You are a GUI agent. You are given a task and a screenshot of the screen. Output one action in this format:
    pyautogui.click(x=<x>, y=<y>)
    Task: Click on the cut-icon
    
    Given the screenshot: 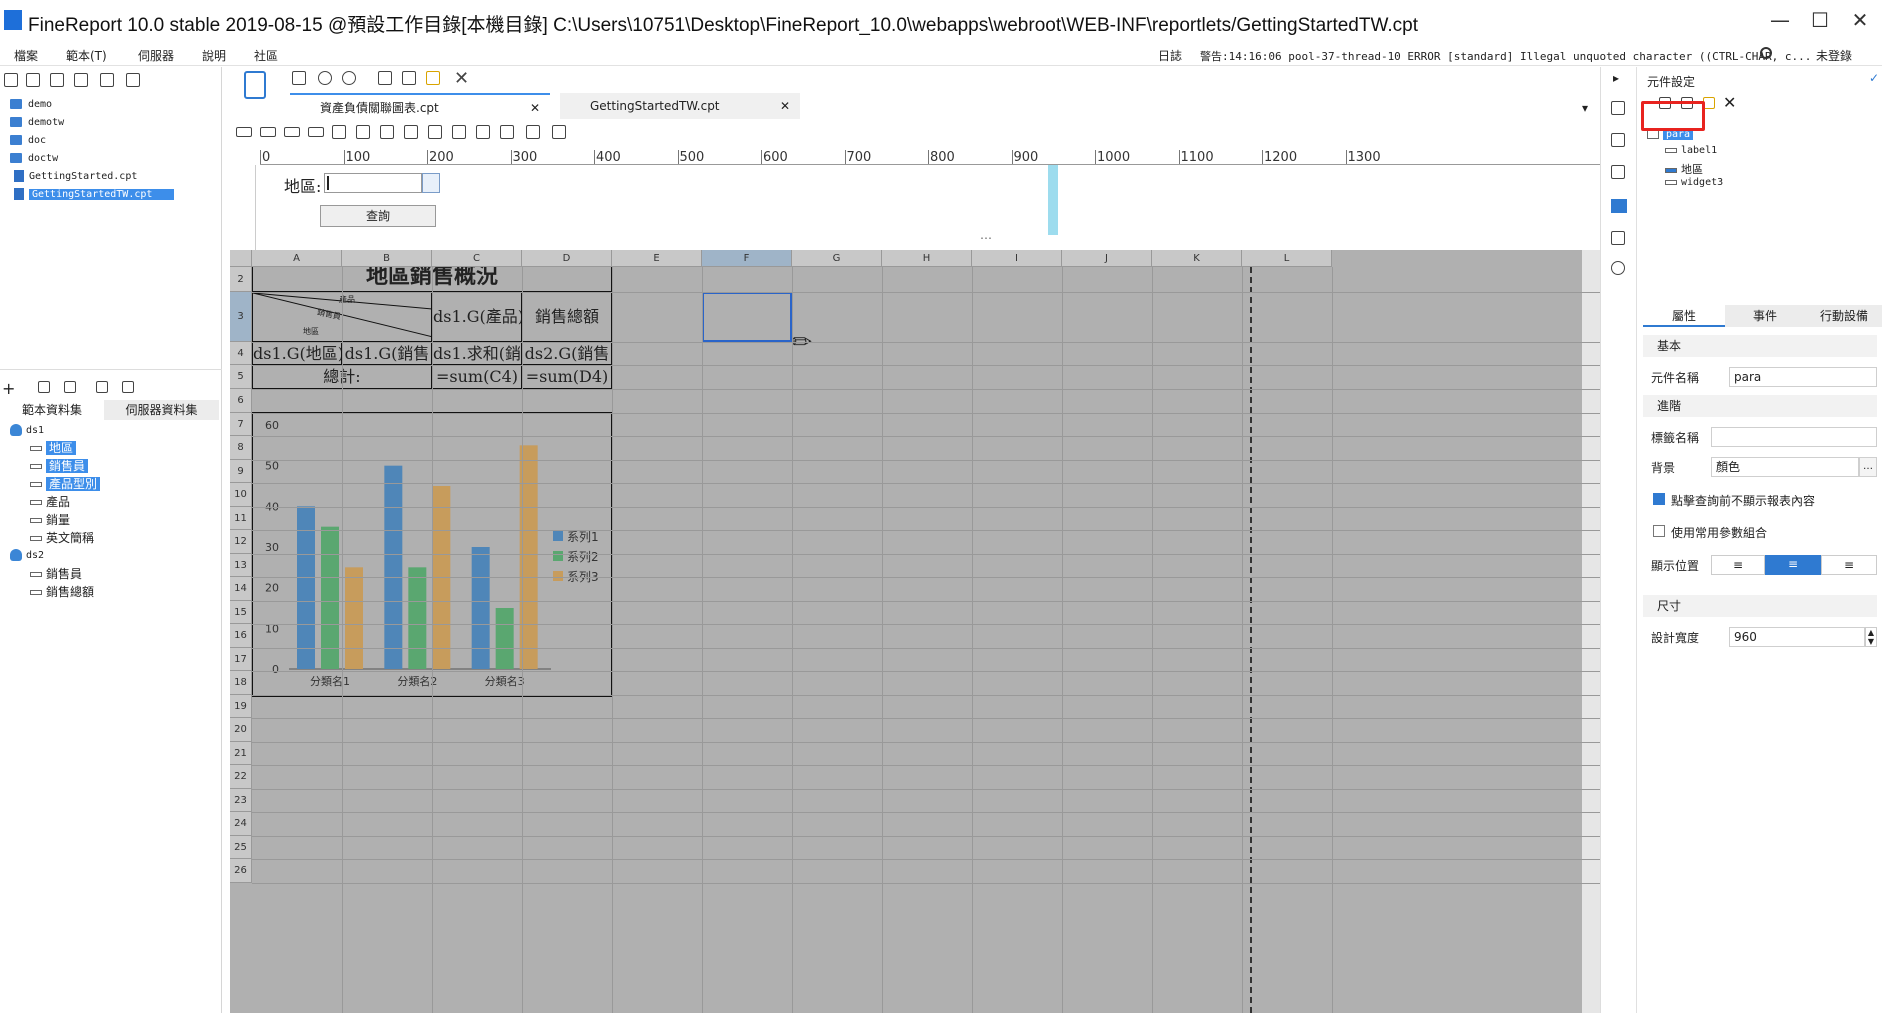 What is the action you would take?
    pyautogui.click(x=385, y=78)
    